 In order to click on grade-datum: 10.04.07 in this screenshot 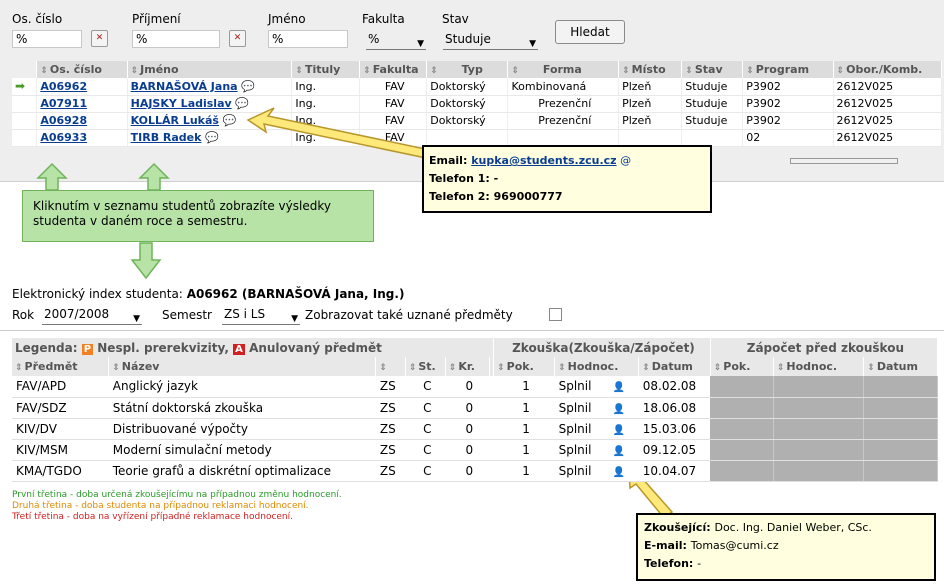, I will do `click(674, 471)`.